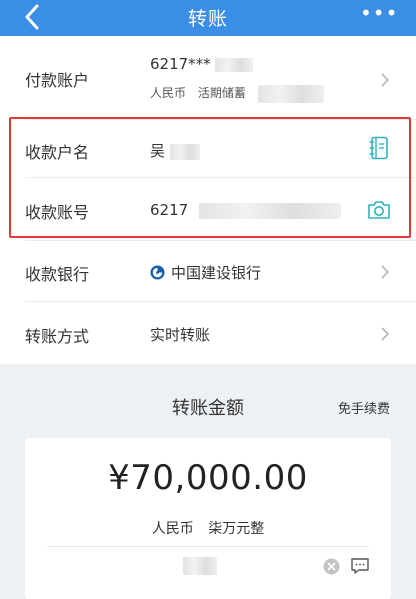 This screenshot has height=599, width=416. What do you see at coordinates (57, 274) in the screenshot?
I see `payee-bank-label: 收款银行` at bounding box center [57, 274].